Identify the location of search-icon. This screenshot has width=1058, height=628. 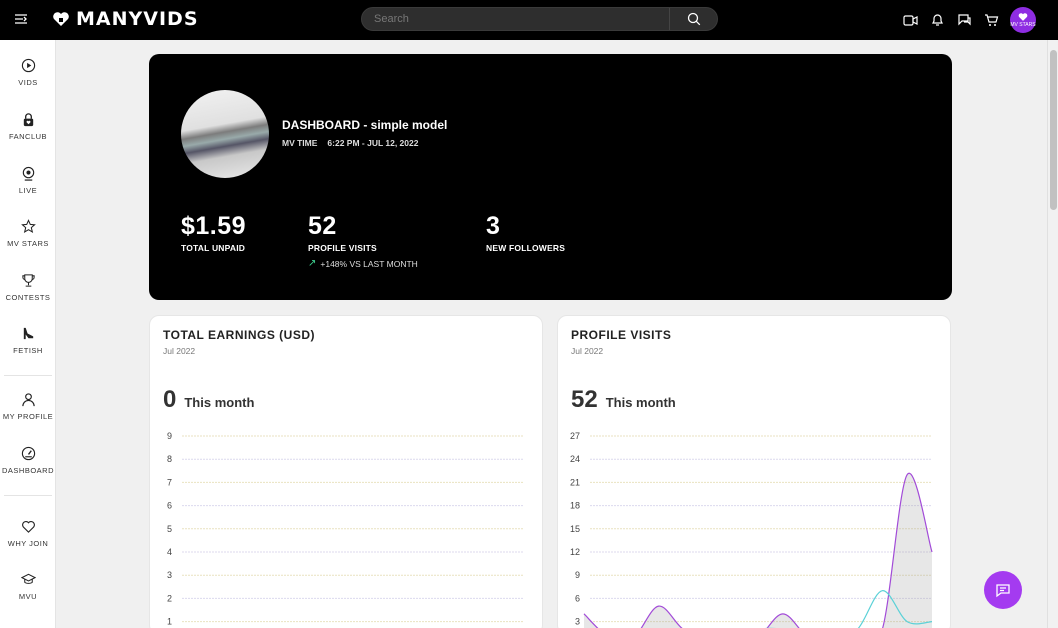
(693, 19).